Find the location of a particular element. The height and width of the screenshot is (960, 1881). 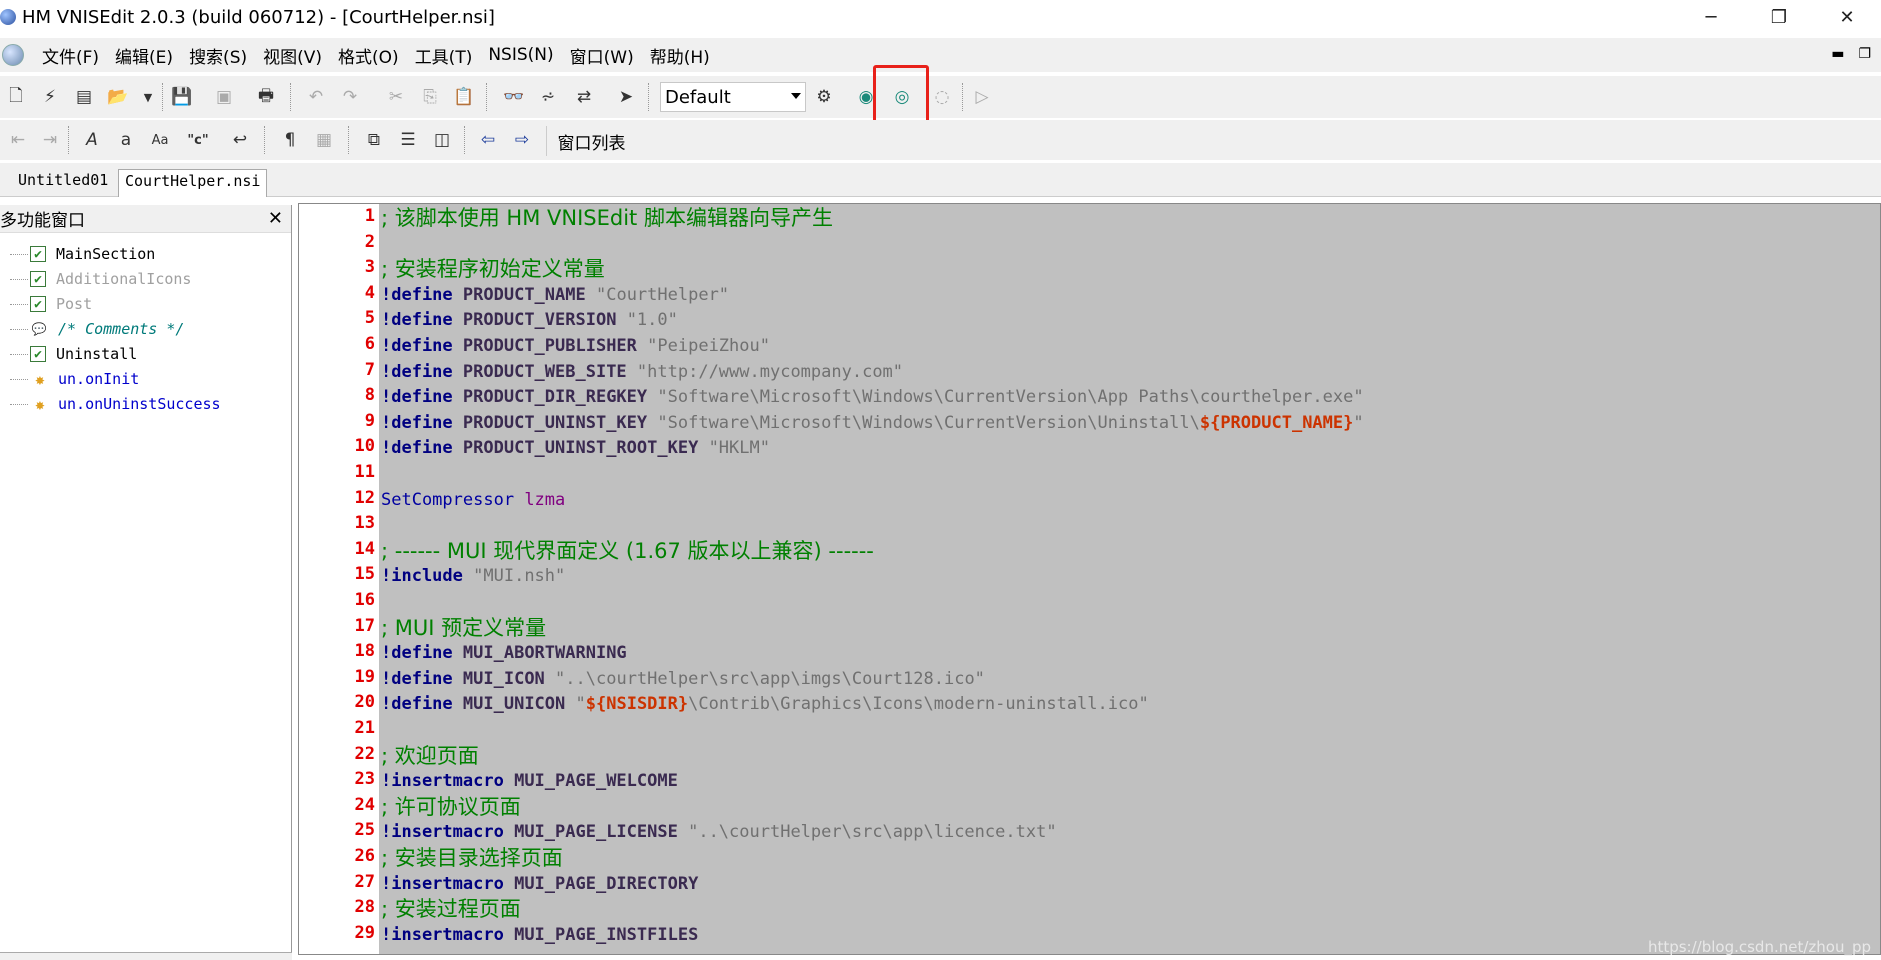

case-toggle-icon: Aa is located at coordinates (160, 140).